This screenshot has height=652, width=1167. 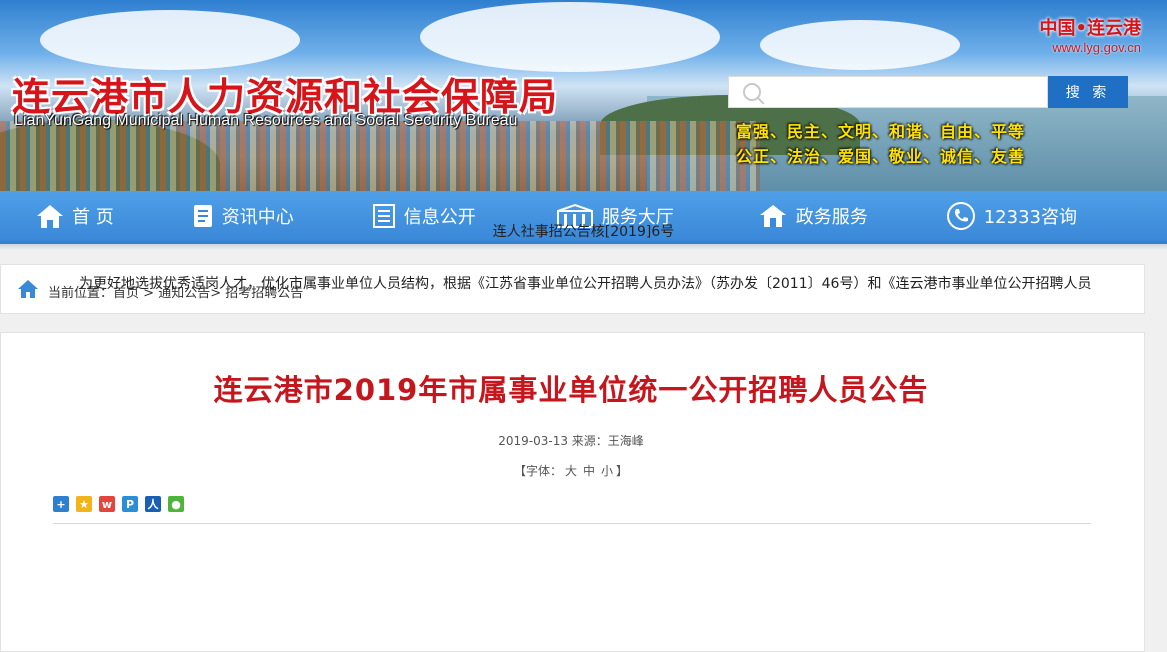 What do you see at coordinates (881, 131) in the screenshot?
I see `slogan-line-1: 富强、民主、文明、和谐、自由、平等` at bounding box center [881, 131].